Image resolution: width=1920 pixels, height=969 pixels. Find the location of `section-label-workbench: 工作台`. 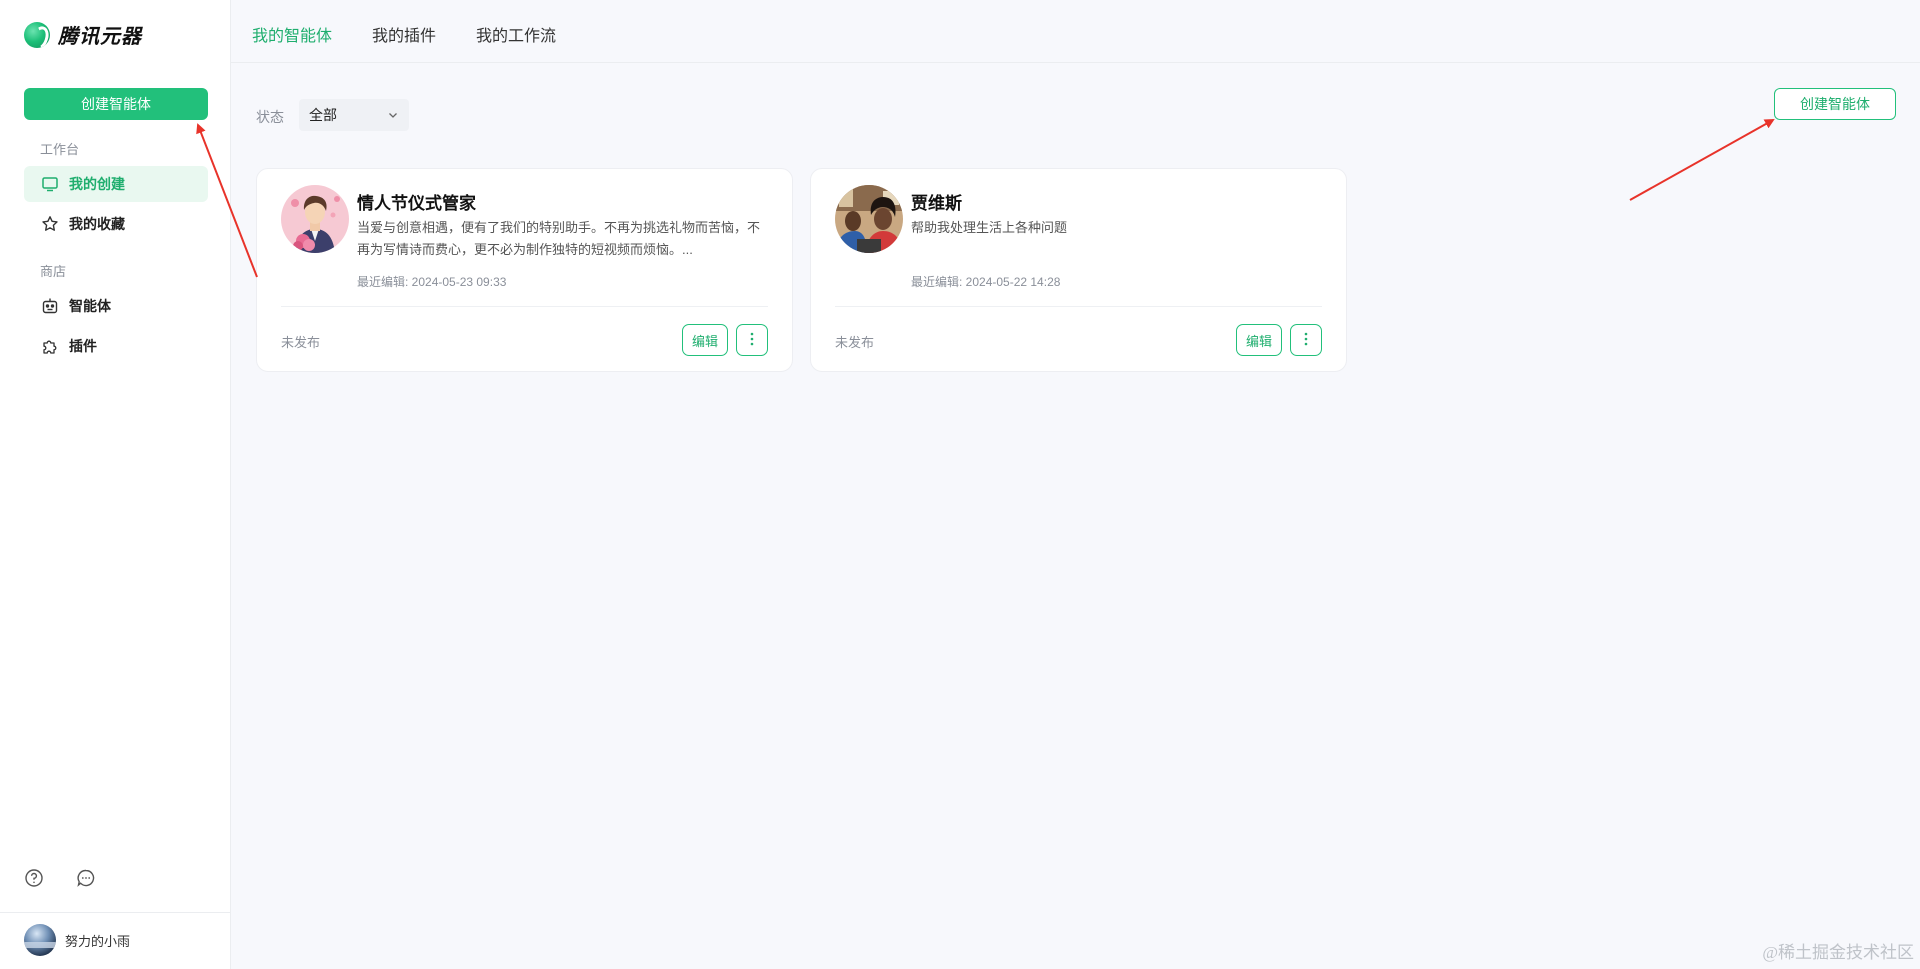

section-label-workbench: 工作台 is located at coordinates (60, 149).